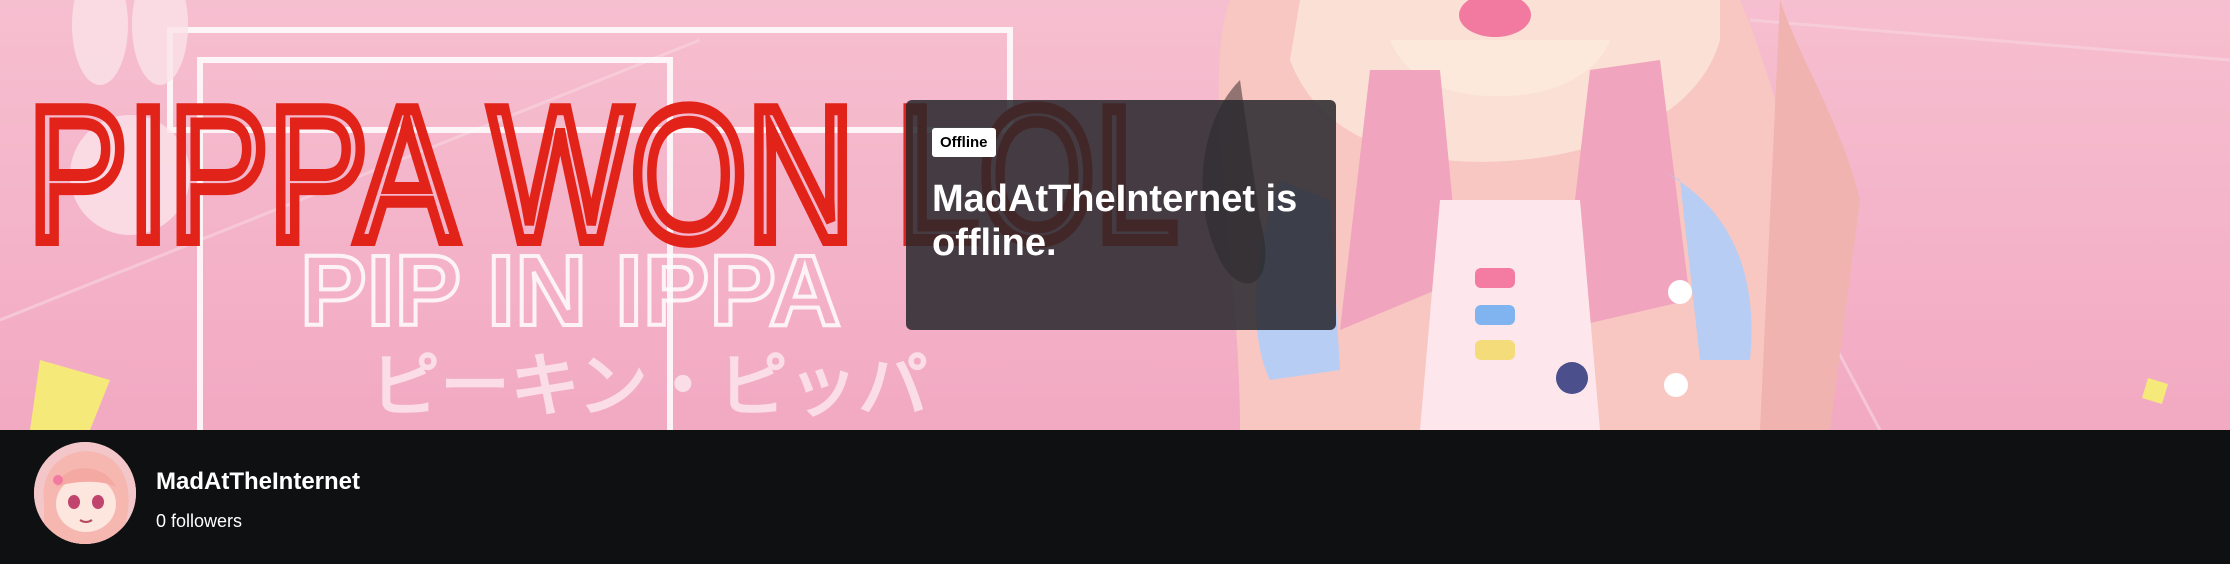  I want to click on avatar-image, so click(85, 493).